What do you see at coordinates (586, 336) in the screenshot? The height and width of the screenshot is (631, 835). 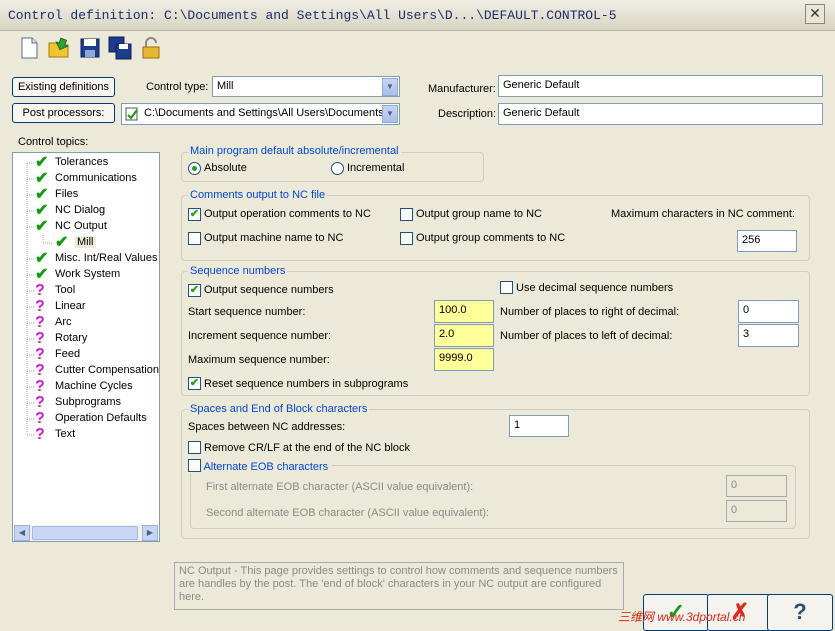 I see `left-decimal-label: Number of places to left of decimal:` at bounding box center [586, 336].